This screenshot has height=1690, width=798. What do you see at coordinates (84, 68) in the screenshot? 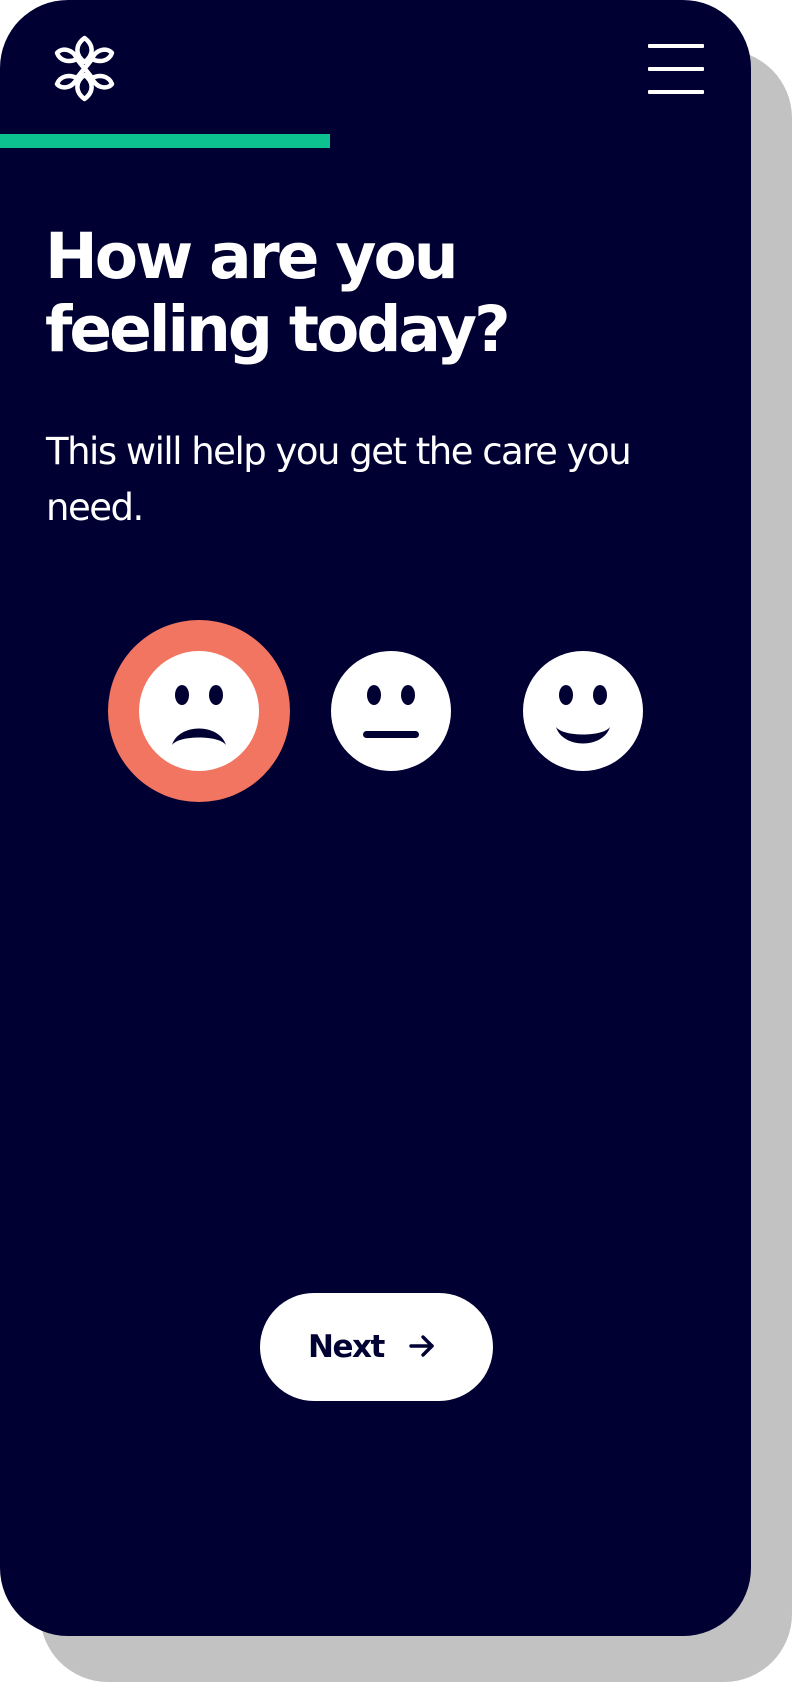
I see `lotus-logo-icon` at bounding box center [84, 68].